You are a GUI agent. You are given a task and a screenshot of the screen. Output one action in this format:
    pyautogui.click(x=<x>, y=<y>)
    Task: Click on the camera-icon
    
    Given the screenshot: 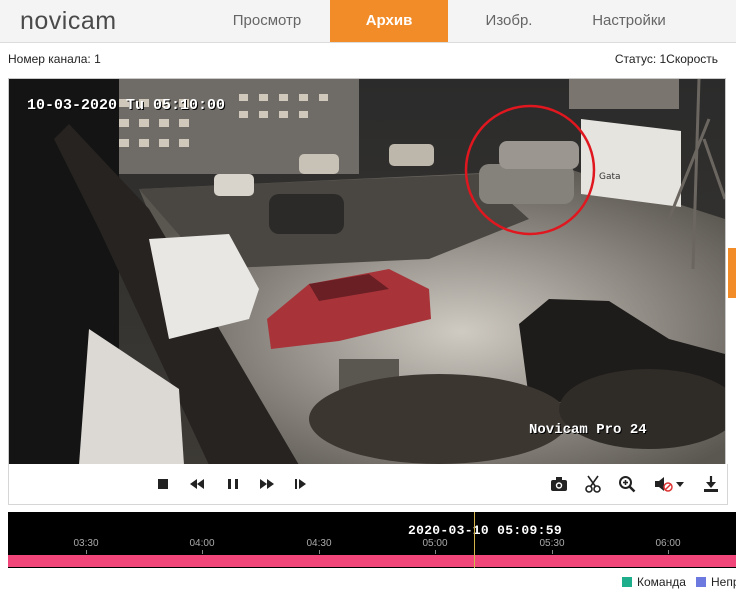 What is the action you would take?
    pyautogui.click(x=559, y=484)
    